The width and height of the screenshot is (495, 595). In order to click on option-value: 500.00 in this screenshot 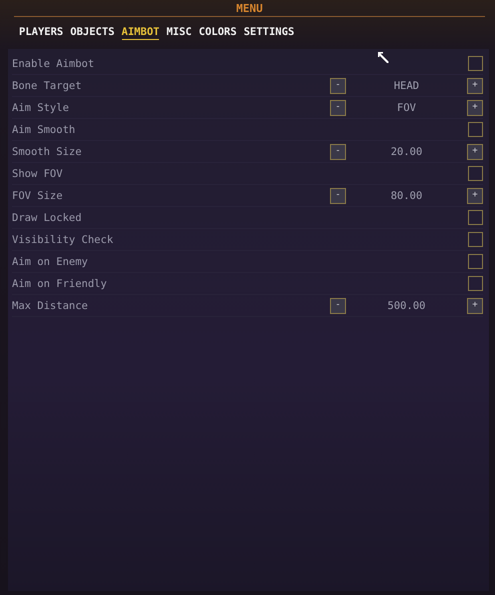, I will do `click(406, 306)`.